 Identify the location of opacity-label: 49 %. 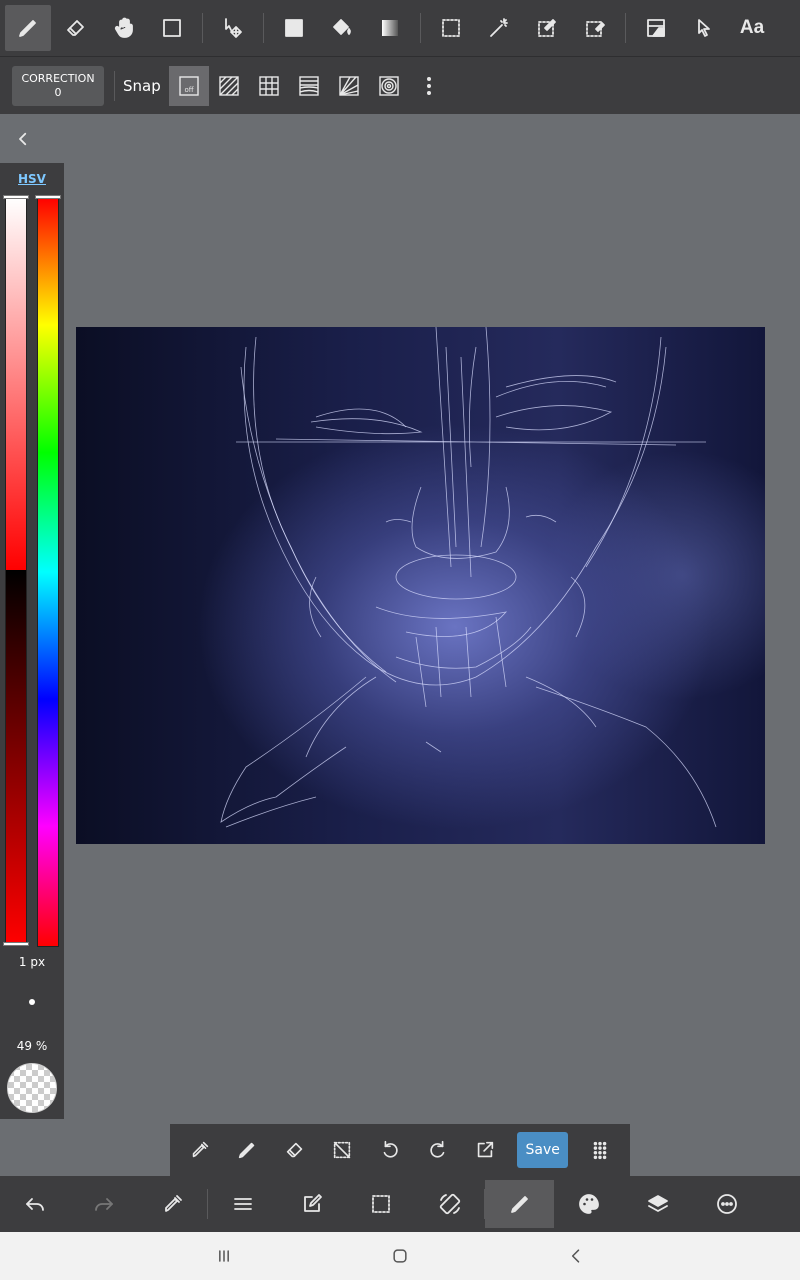
(32, 1046).